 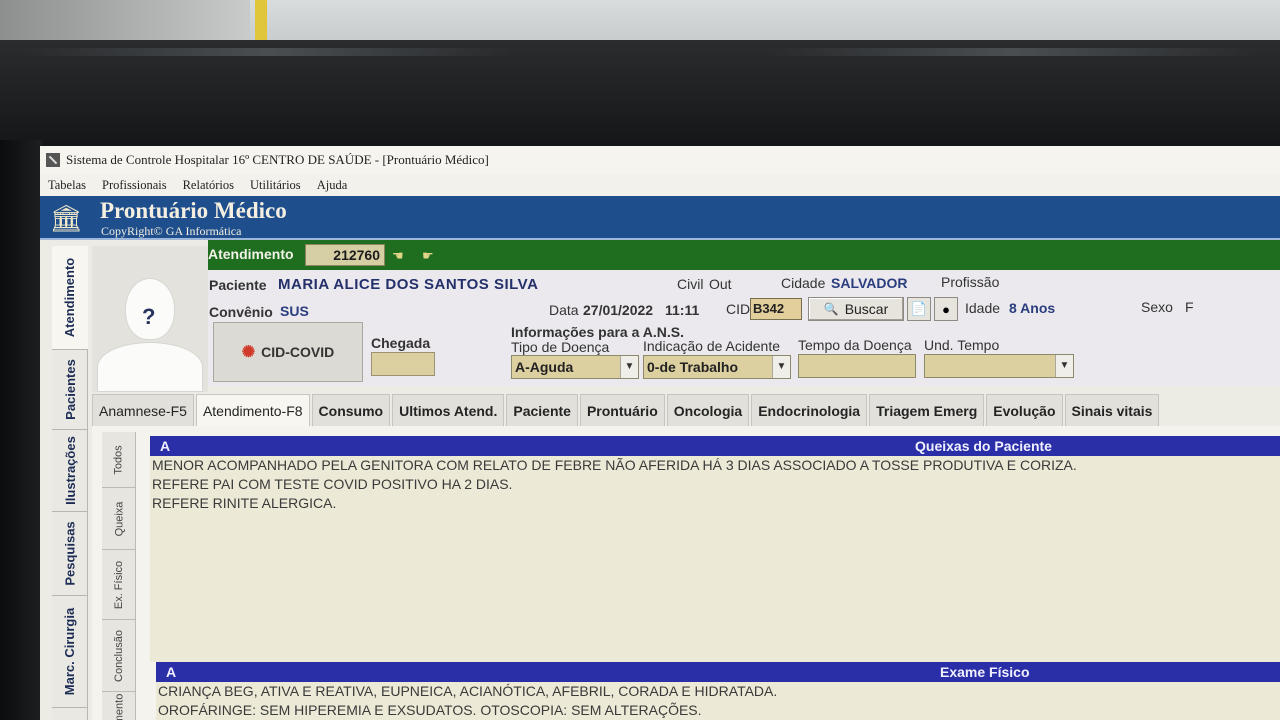 What do you see at coordinates (738, 309) in the screenshot?
I see `cid-label: CID` at bounding box center [738, 309].